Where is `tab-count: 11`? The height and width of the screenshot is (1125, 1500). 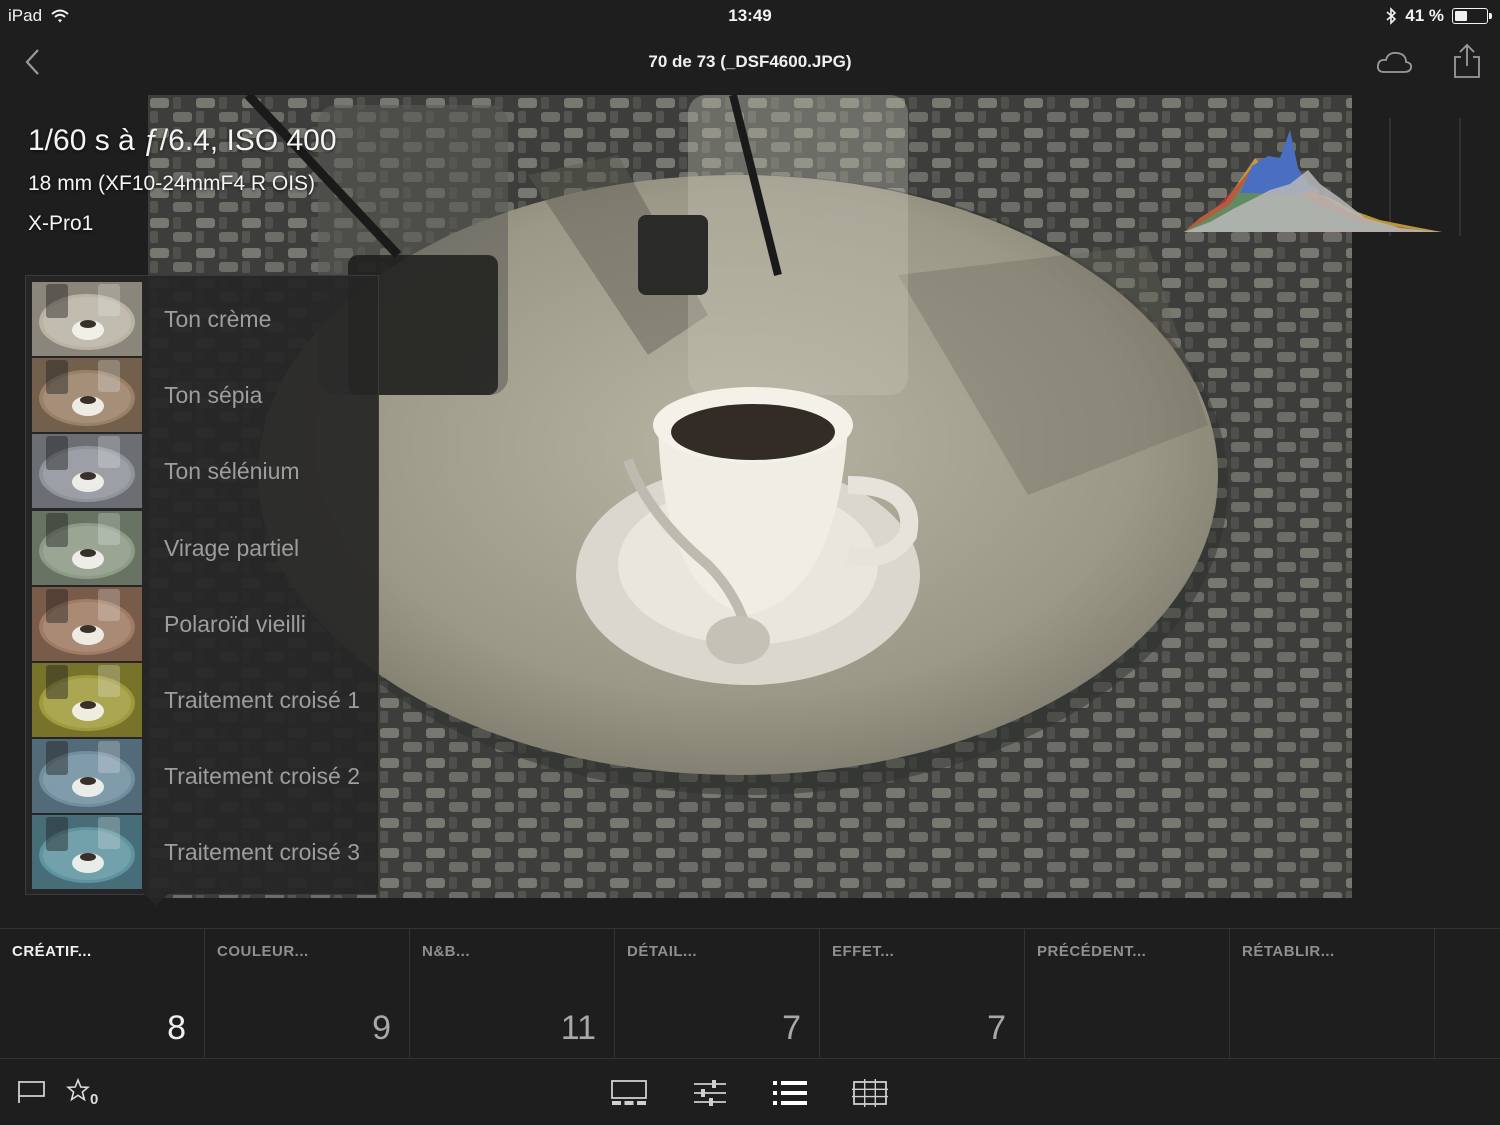
tab-count: 11 is located at coordinates (578, 1028).